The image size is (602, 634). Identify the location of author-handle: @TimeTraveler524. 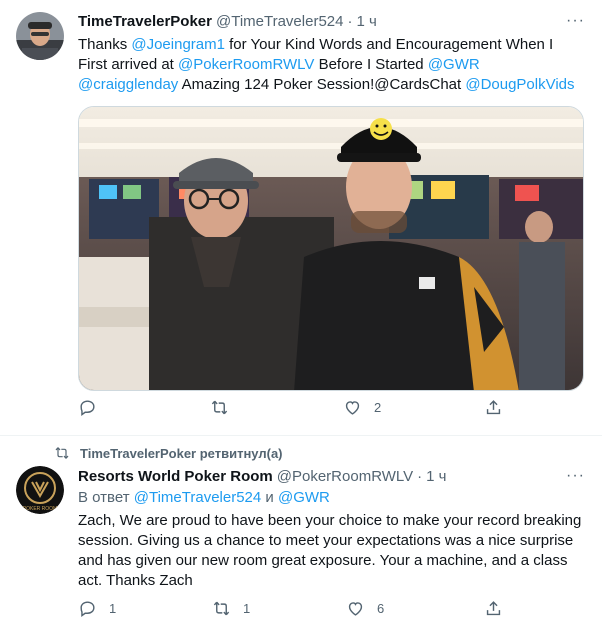
(280, 22).